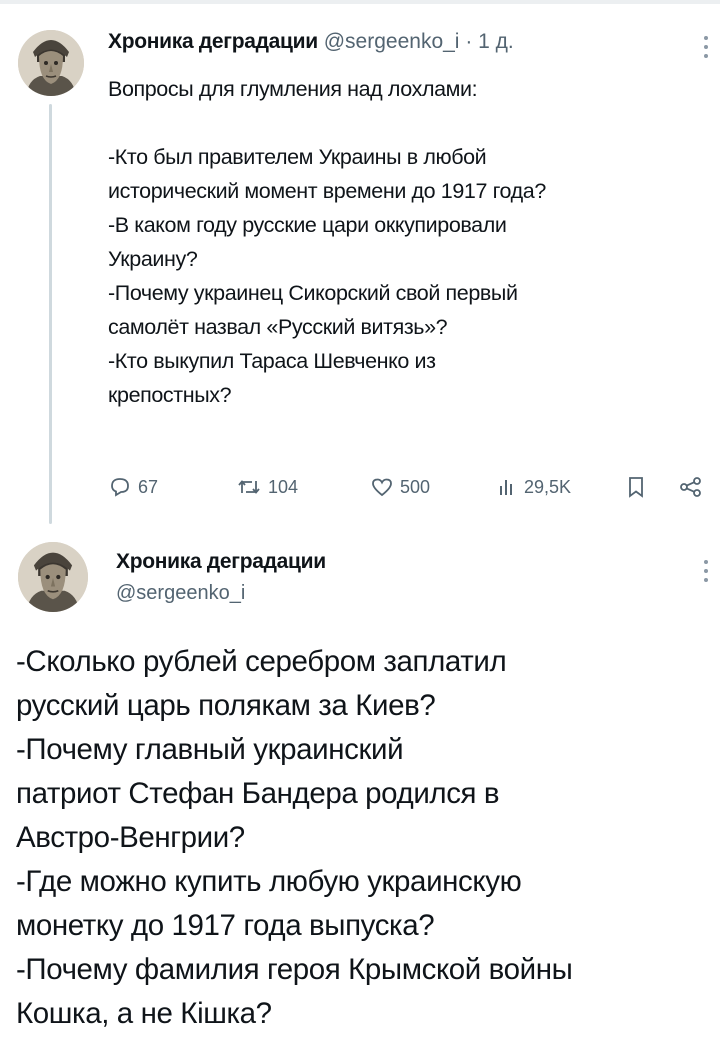 This screenshot has height=1064, width=720. What do you see at coordinates (496, 41) in the screenshot?
I see `tweet-timestamp: 1 д.` at bounding box center [496, 41].